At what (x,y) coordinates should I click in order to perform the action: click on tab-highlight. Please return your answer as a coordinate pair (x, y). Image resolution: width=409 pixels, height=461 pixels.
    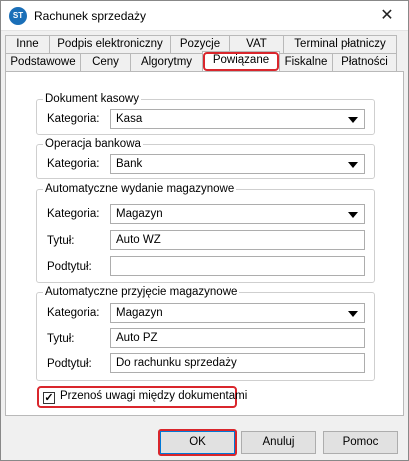
    Looking at the image, I should click on (241, 61).